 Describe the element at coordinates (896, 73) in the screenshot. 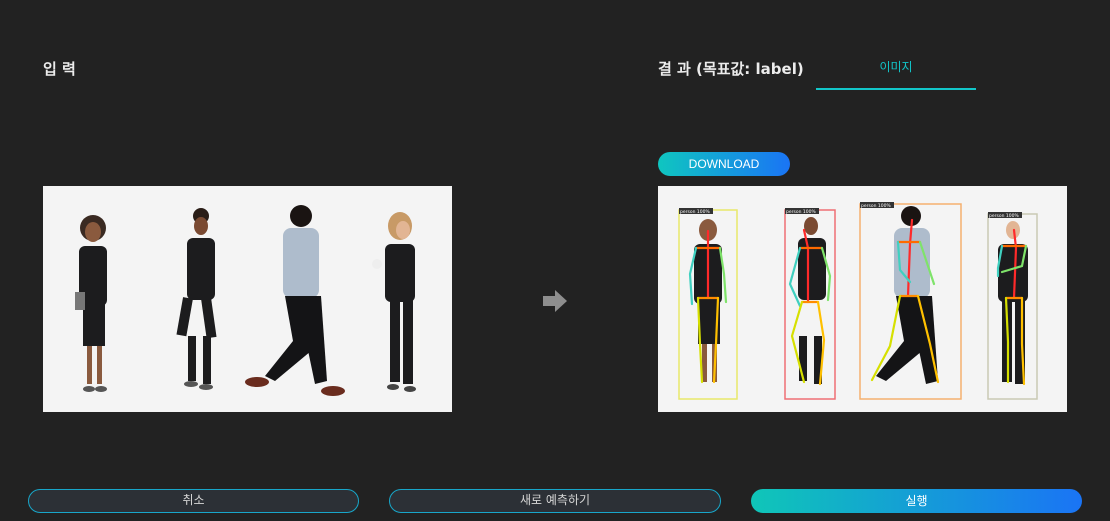

I see `tab-image: 이미지` at that location.